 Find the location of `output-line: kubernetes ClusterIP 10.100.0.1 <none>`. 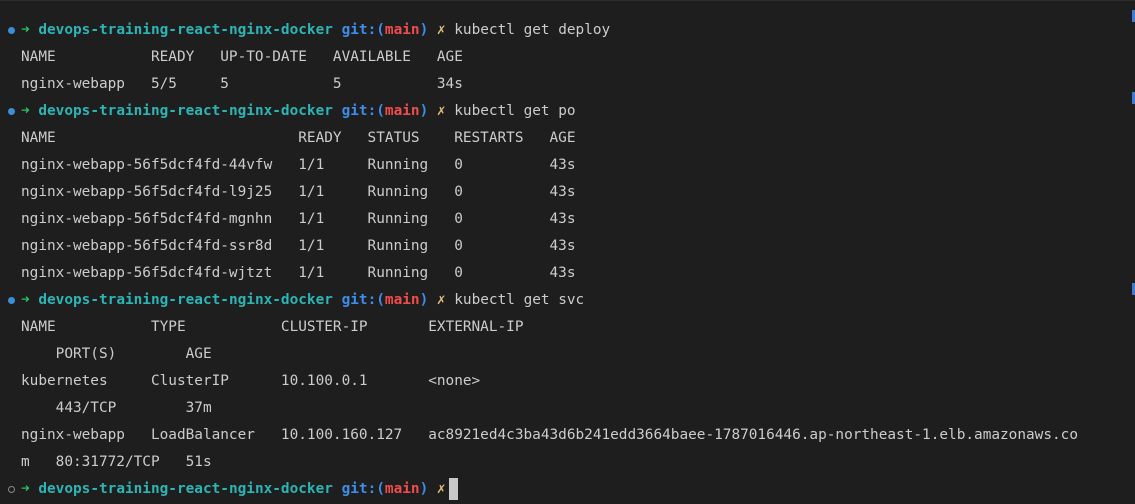

output-line: kubernetes ClusterIP 10.100.0.1 <none> is located at coordinates (567, 381).